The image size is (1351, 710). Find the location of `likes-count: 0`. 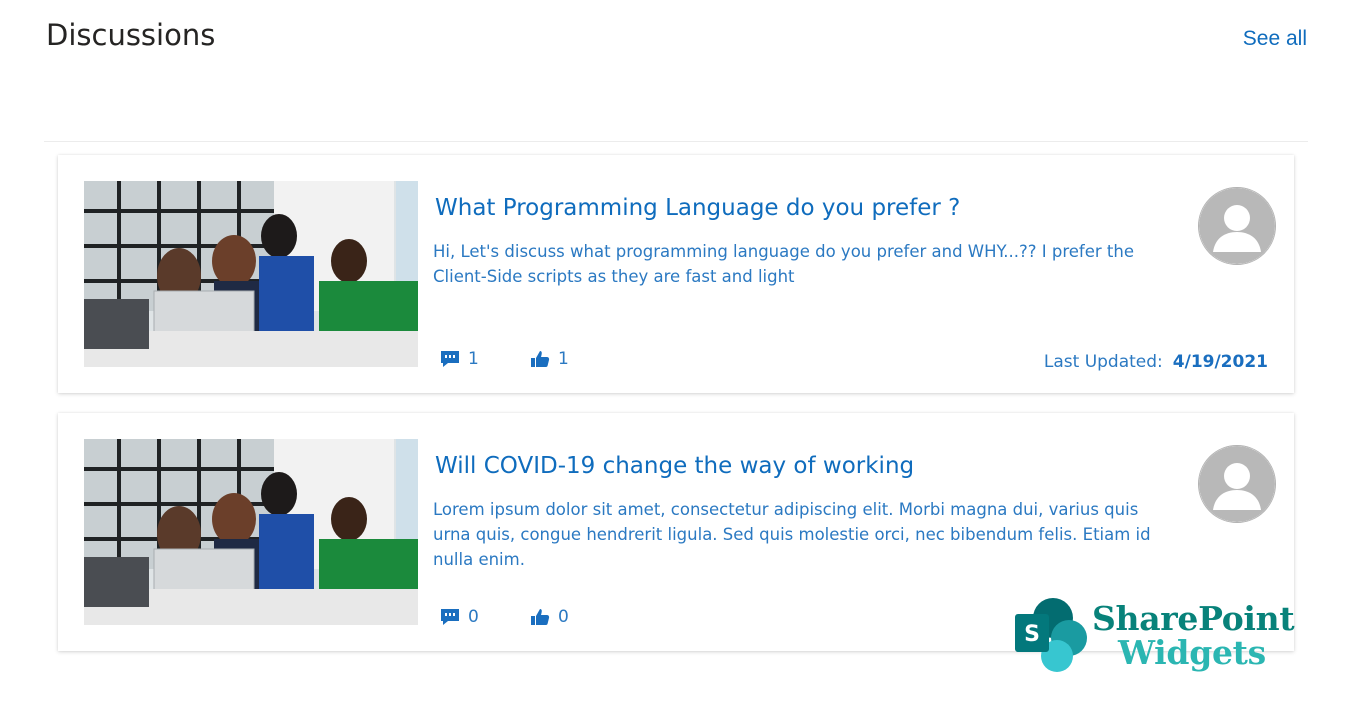

likes-count: 0 is located at coordinates (549, 617).